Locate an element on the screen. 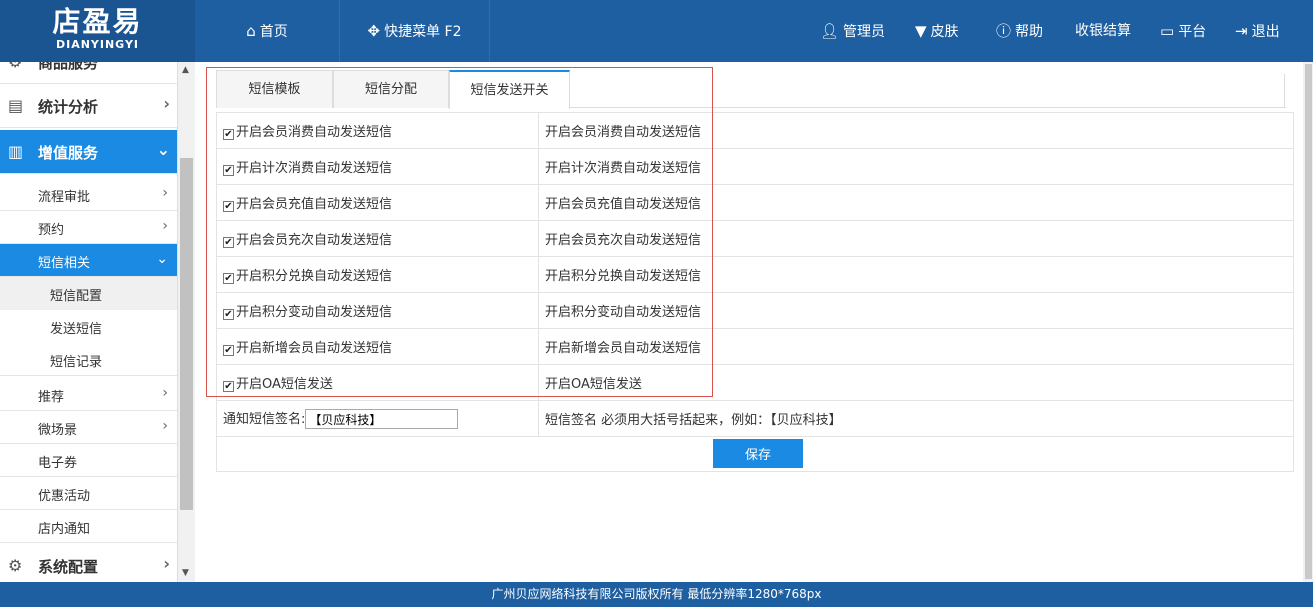 This screenshot has height=607, width=1313. nav-admin: 👤︎ 管理员 is located at coordinates (852, 31).